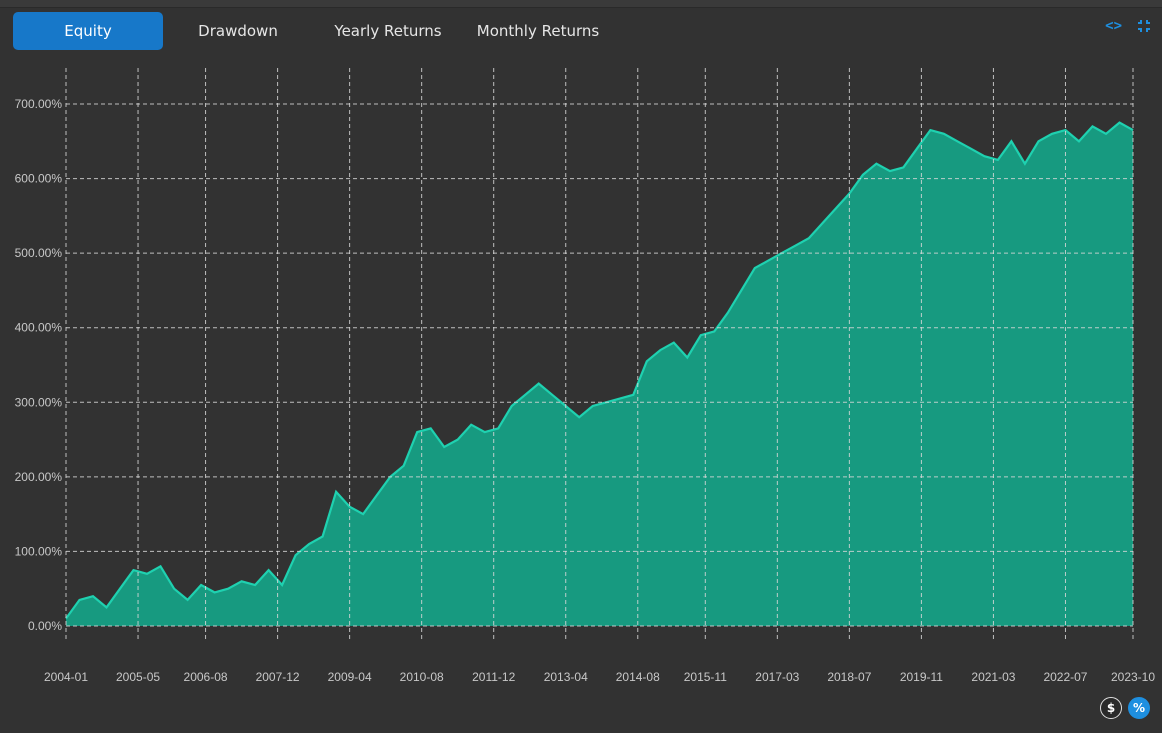 This screenshot has width=1162, height=733. I want to click on y-tick-label: 200.00%, so click(39, 477).